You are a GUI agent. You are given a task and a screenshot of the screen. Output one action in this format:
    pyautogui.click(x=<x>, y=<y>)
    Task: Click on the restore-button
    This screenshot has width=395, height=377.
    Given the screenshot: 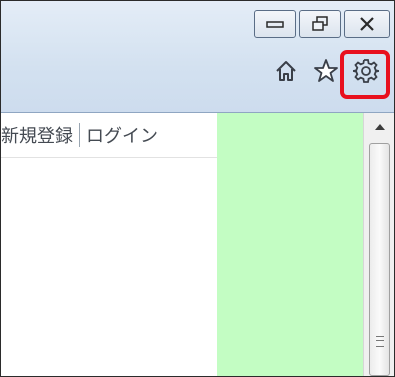 What is the action you would take?
    pyautogui.click(x=320, y=24)
    